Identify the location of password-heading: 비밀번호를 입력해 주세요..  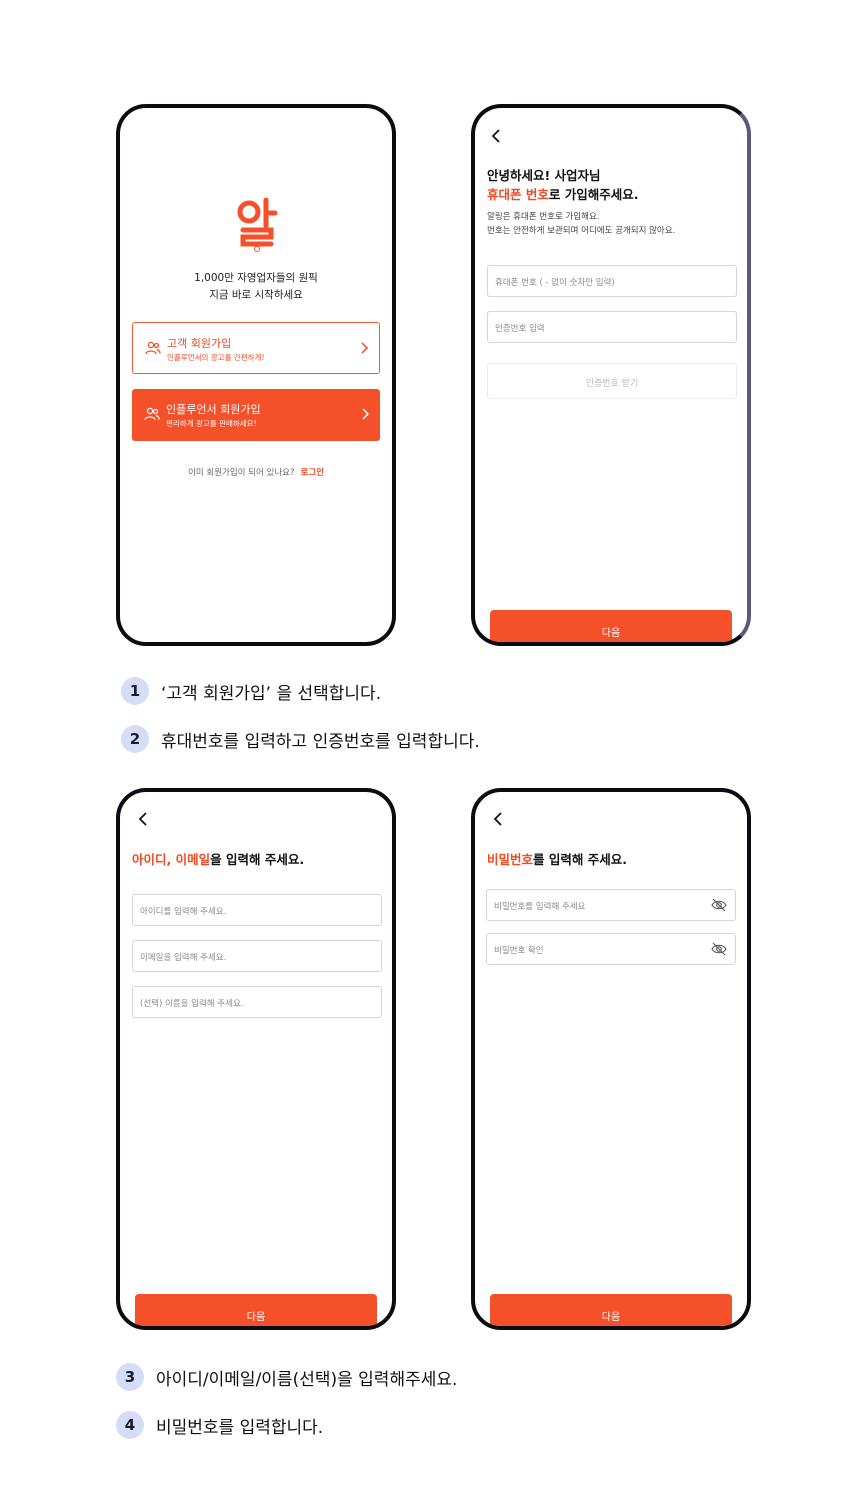
(557, 859).